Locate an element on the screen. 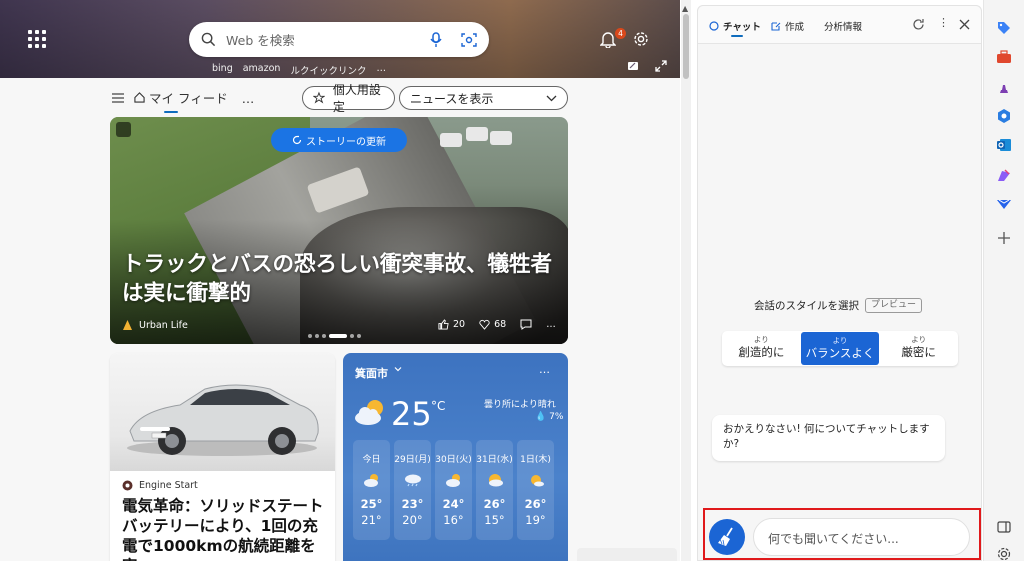  copilot-header: チャット 作成 分析情報 ⋮ is located at coordinates (839, 25).